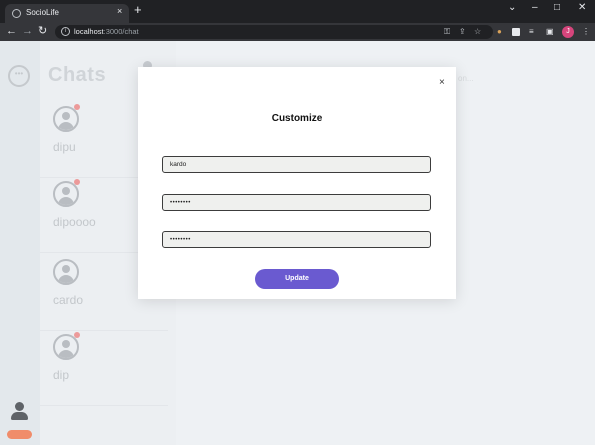 This screenshot has width=595, height=445. What do you see at coordinates (557, 7) in the screenshot?
I see `maximize-button: □` at bounding box center [557, 7].